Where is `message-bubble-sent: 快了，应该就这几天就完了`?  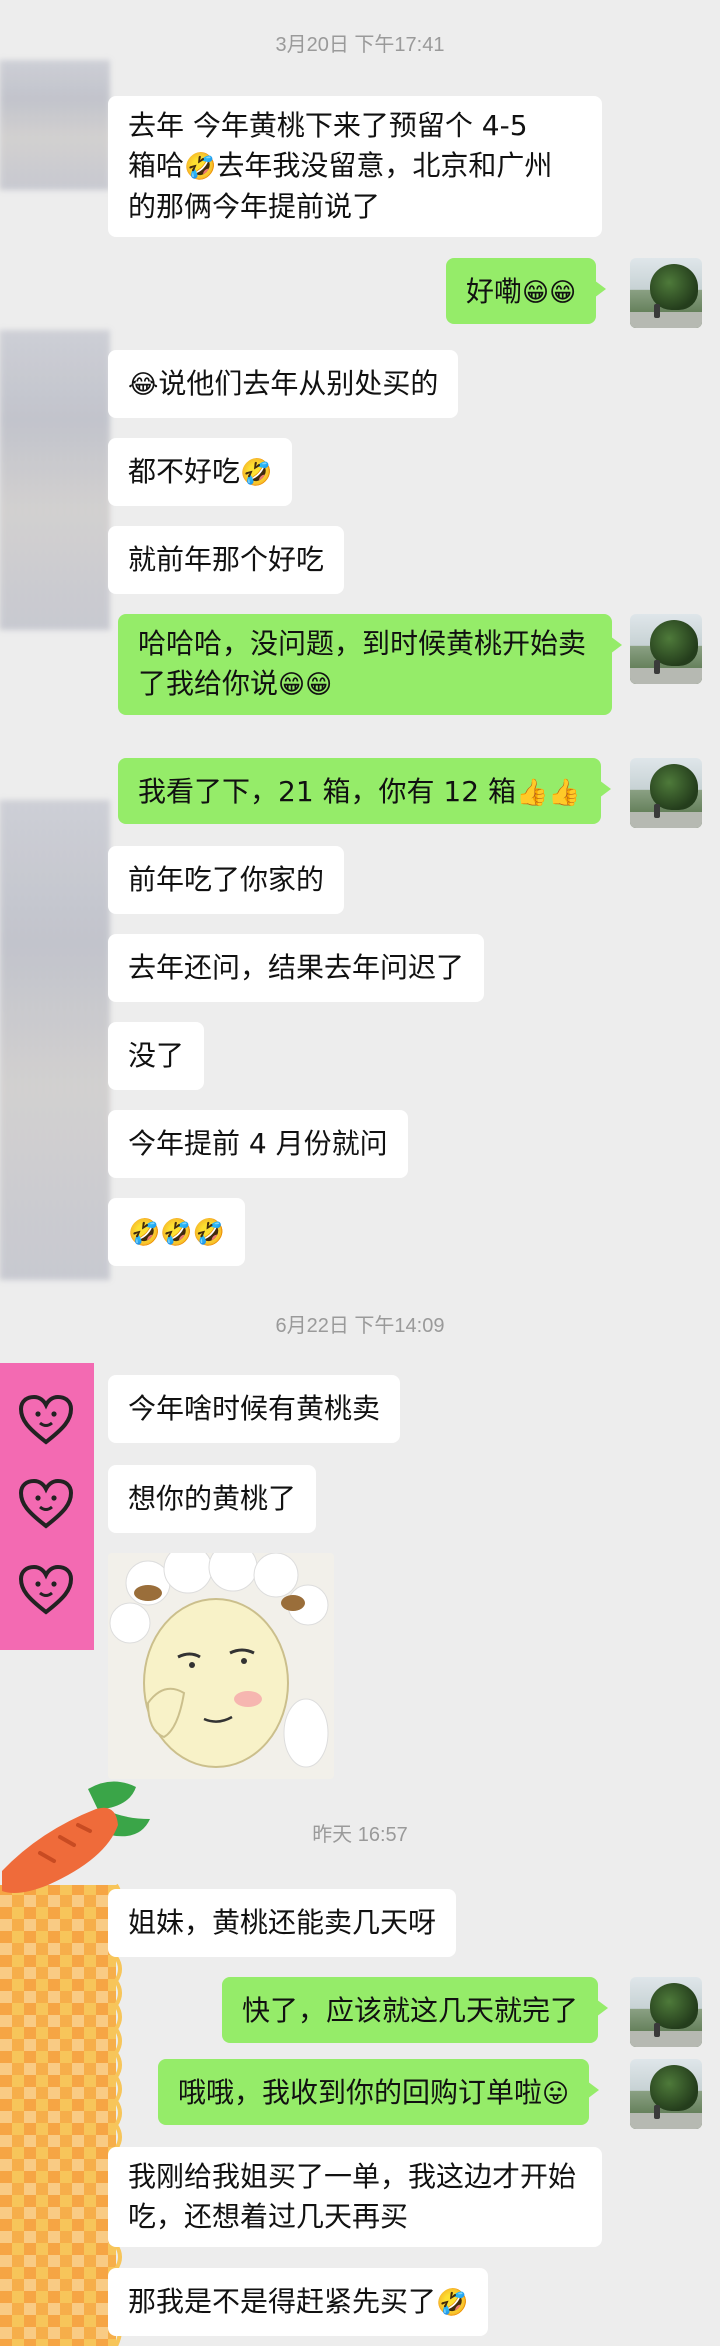 message-bubble-sent: 快了，应该就这几天就完了 is located at coordinates (415, 2010).